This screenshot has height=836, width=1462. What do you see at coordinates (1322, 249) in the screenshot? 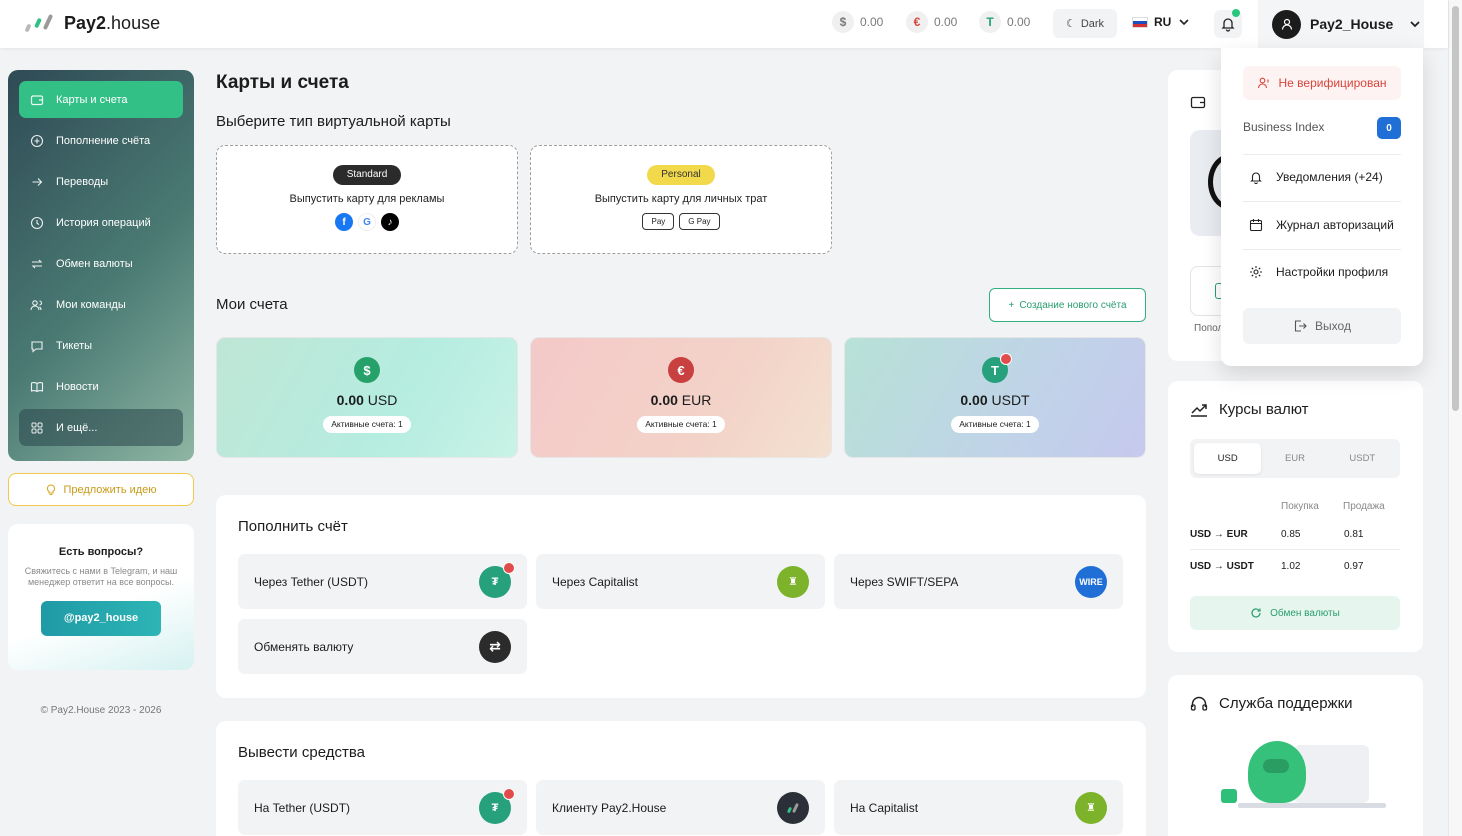
I see `divider` at bounding box center [1322, 249].